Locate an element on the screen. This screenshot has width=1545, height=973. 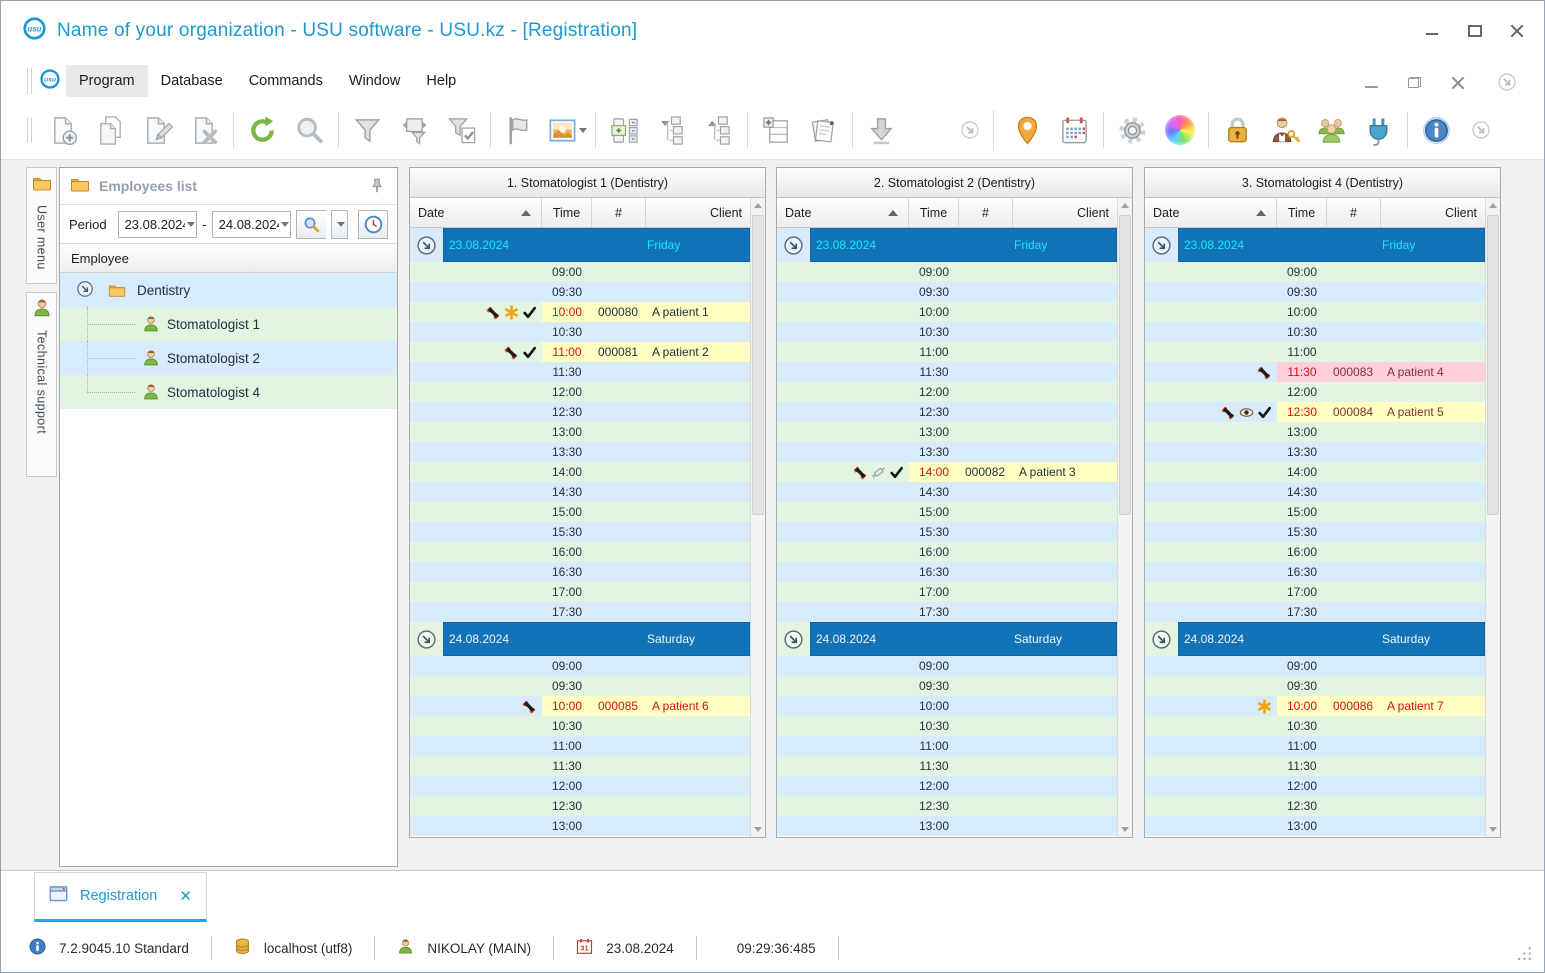
tab-registration: Registration ✕ is located at coordinates (120, 897).